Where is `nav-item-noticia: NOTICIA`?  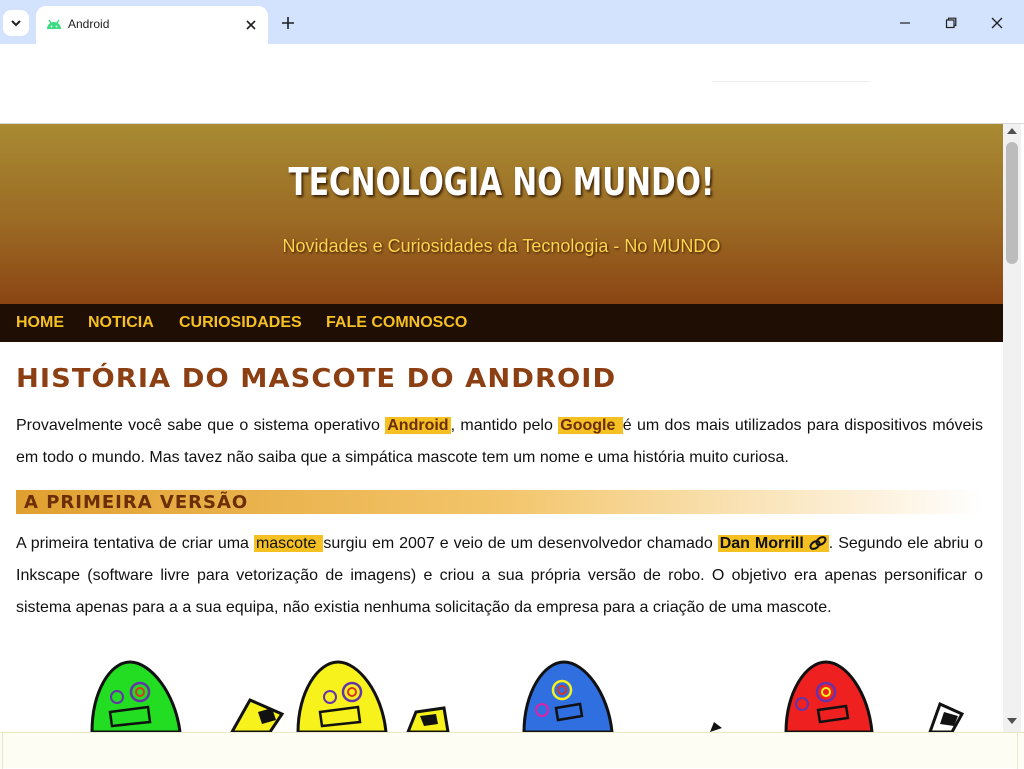
nav-item-noticia: NOTICIA is located at coordinates (121, 323).